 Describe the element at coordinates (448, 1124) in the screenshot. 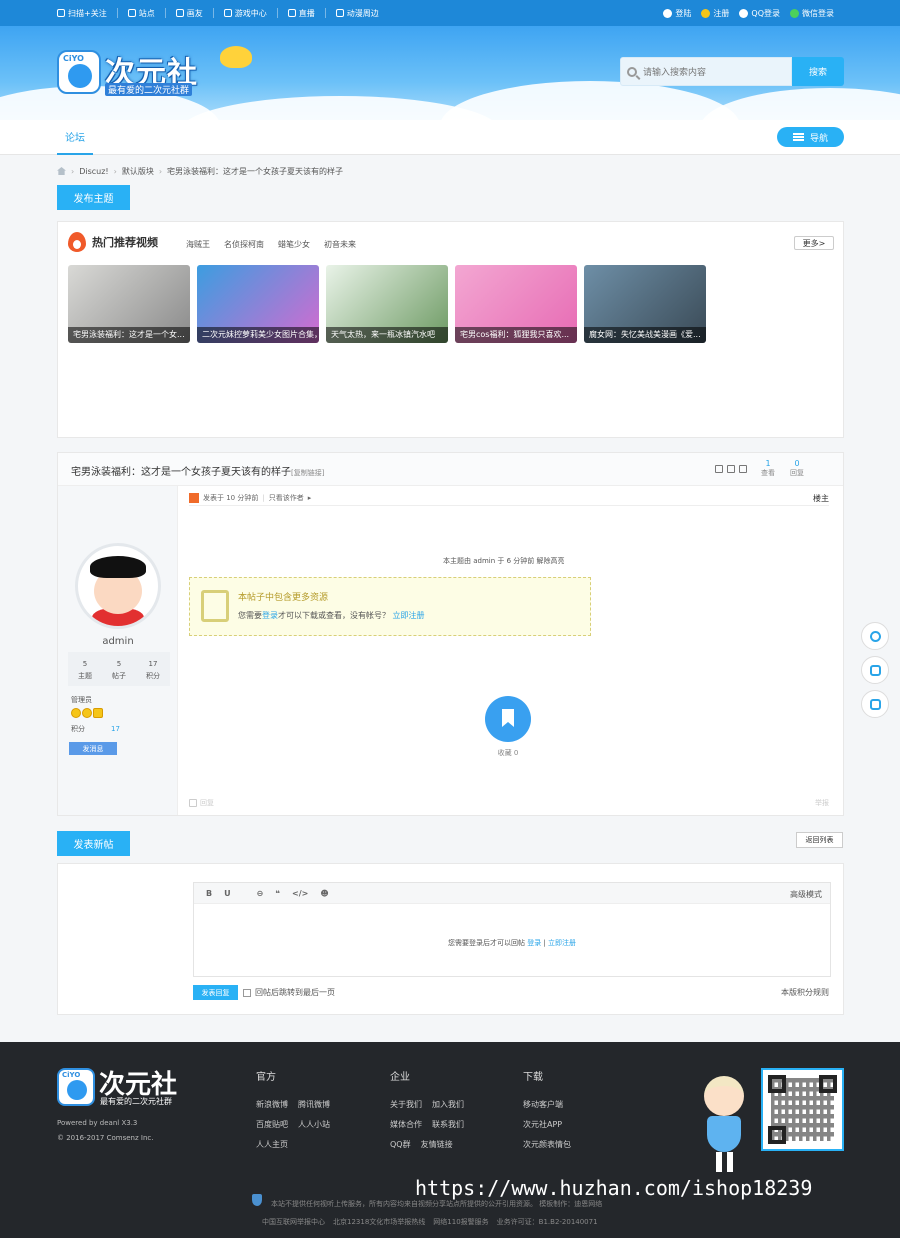

I see `footer-link: 联系我们` at that location.